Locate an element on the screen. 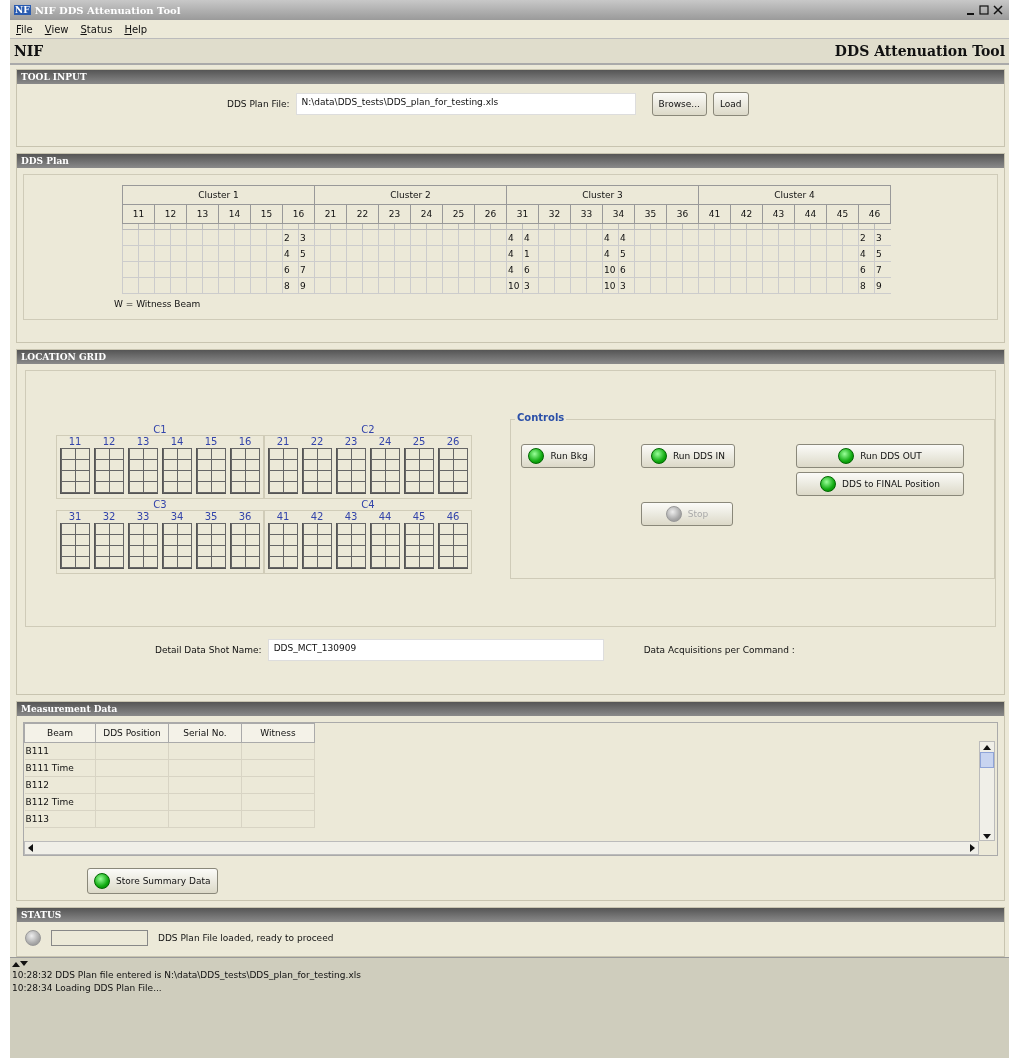 Image resolution: width=1009 pixels, height=1058 pixels. table-header: 36 is located at coordinates (682, 214).